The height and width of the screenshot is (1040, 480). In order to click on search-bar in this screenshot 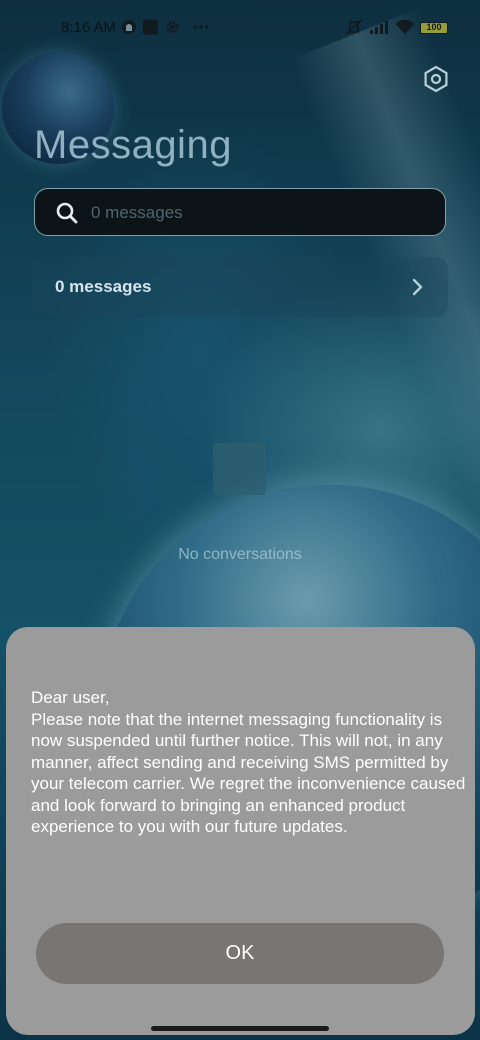, I will do `click(240, 212)`.